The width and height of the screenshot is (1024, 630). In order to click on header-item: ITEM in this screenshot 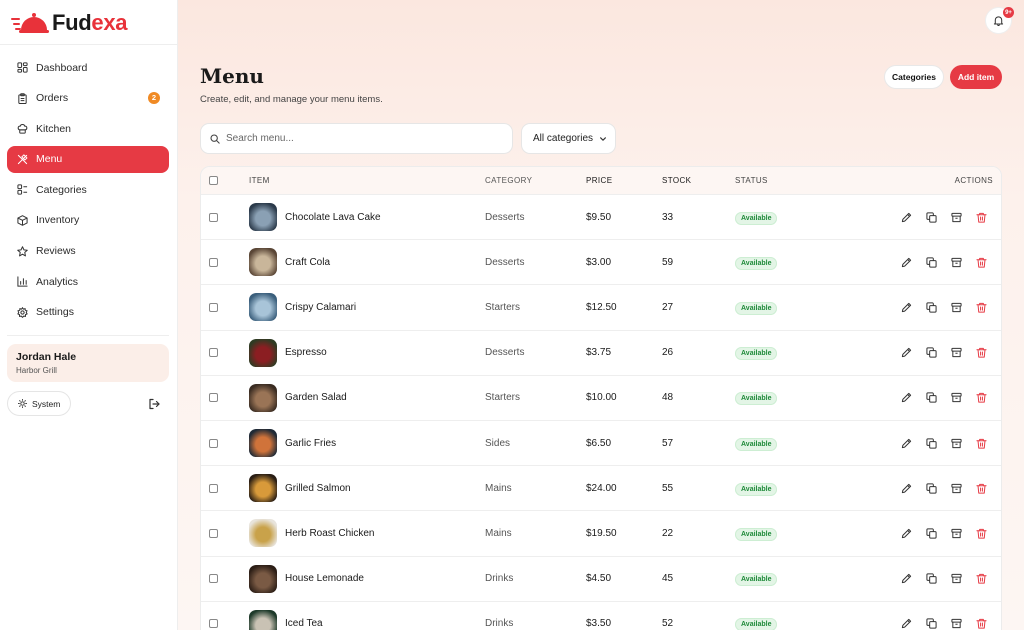, I will do `click(259, 180)`.